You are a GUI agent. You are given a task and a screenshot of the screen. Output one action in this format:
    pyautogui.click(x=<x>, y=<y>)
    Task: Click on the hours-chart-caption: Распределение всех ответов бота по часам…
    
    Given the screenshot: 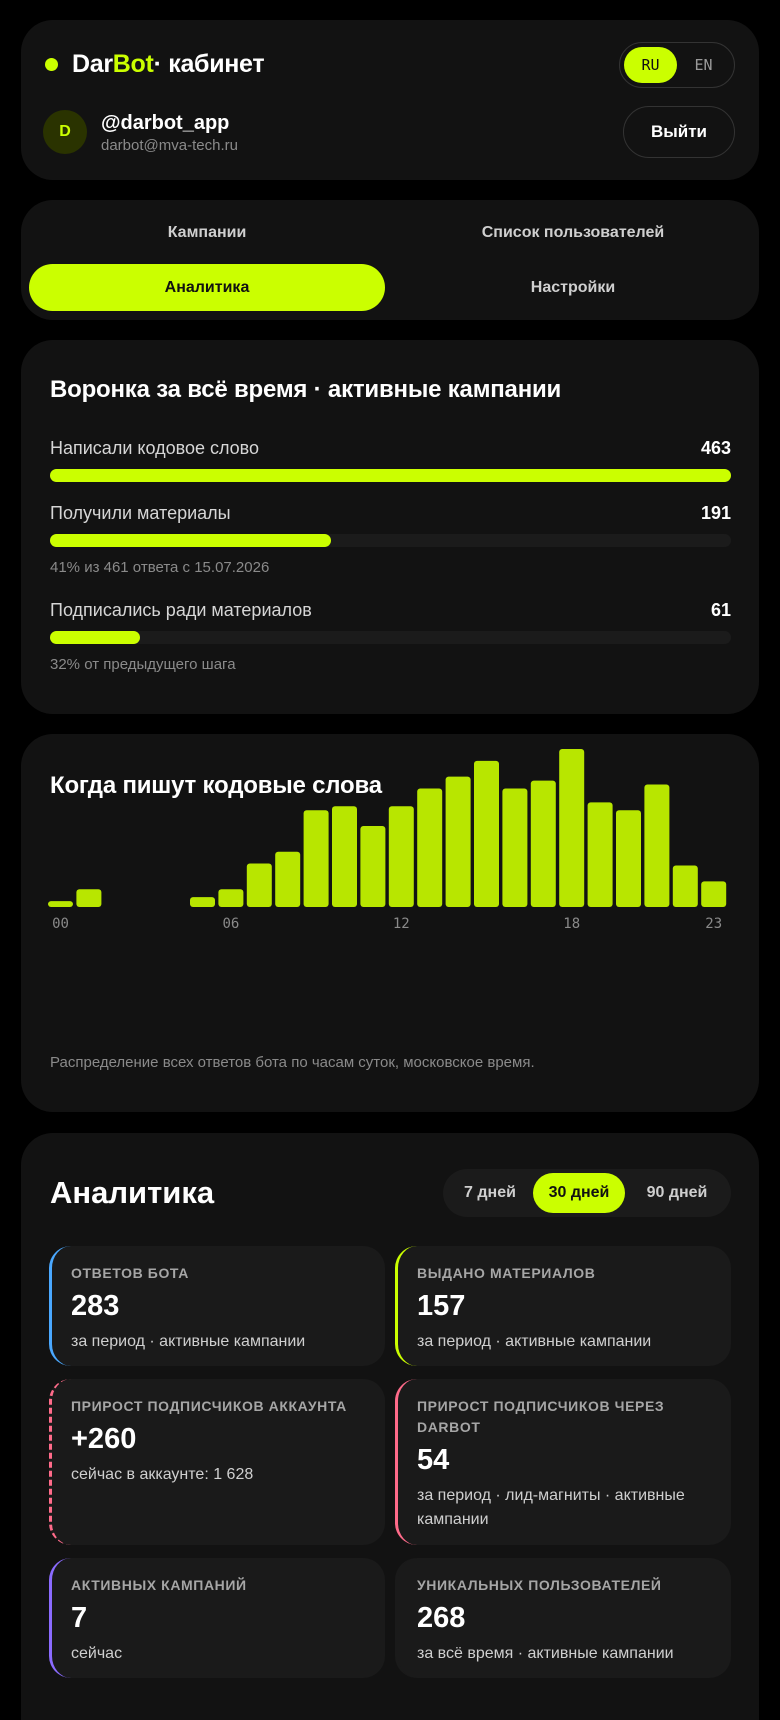 What is the action you would take?
    pyautogui.click(x=292, y=1062)
    